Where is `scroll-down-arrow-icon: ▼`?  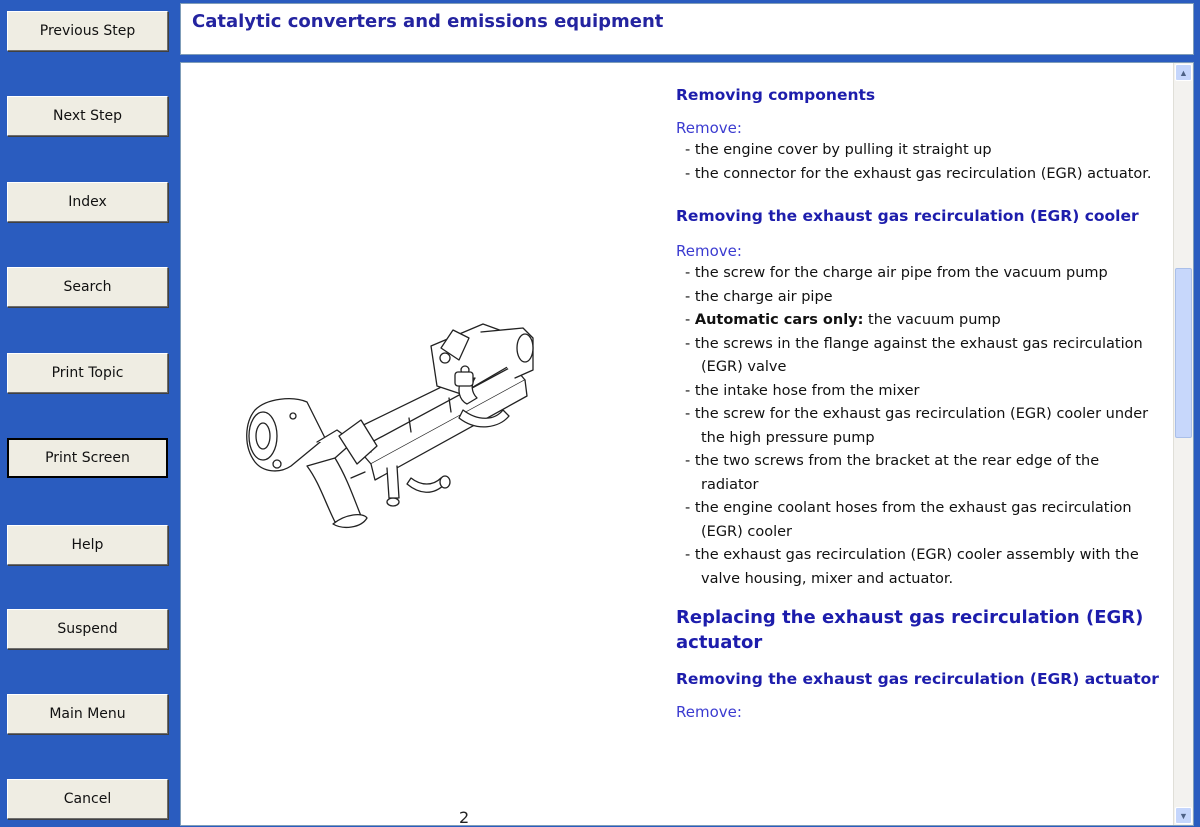
scroll-down-arrow-icon: ▼ is located at coordinates (1183, 815).